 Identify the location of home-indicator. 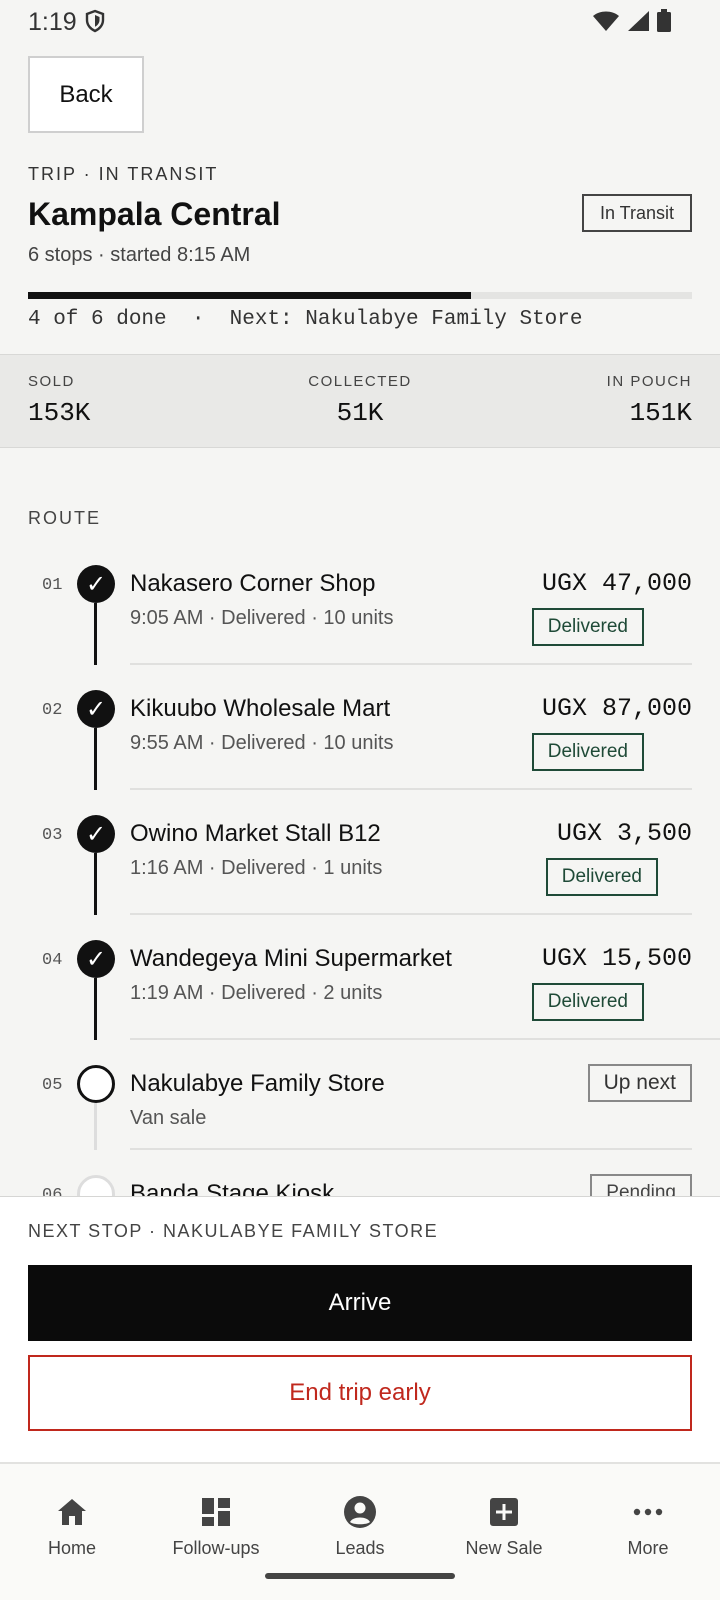
(360, 1576).